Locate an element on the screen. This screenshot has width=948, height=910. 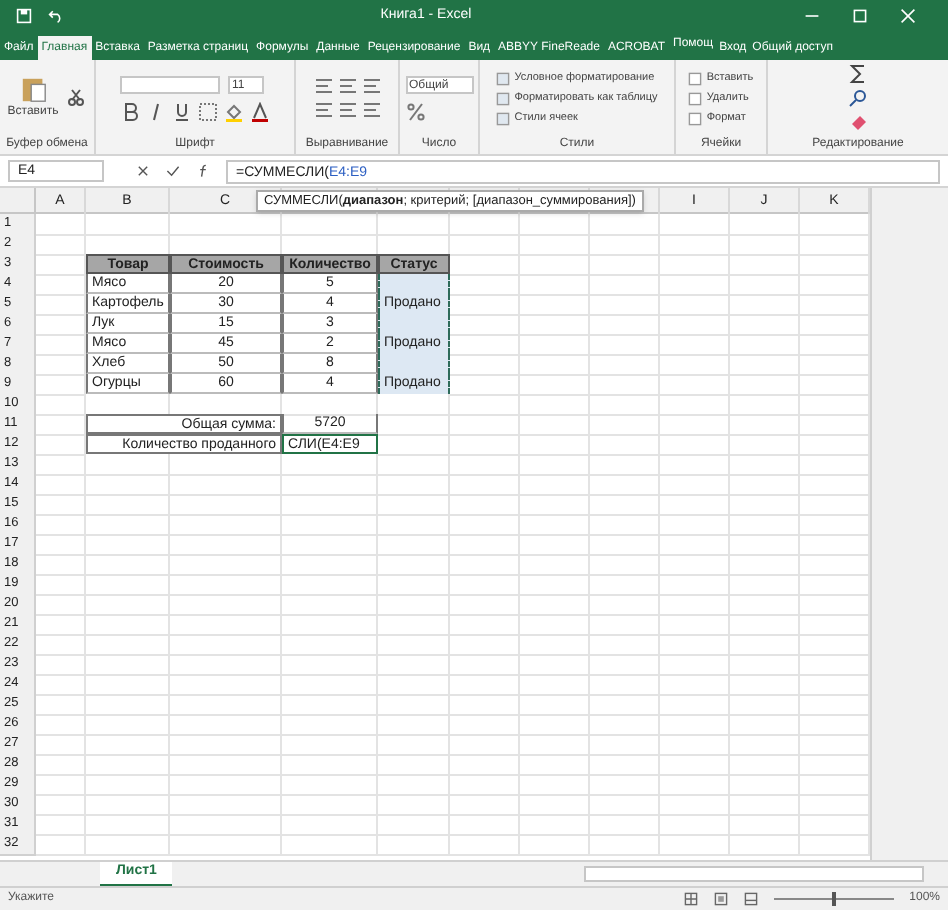
percent-icon is located at coordinates (415, 111).